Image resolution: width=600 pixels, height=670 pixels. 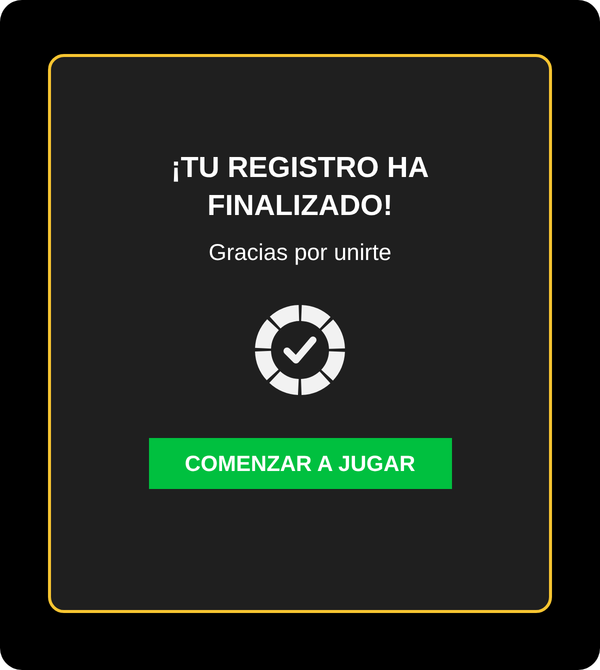 I want to click on start-playing-button: COMENZAR A JUGAR, so click(x=300, y=463).